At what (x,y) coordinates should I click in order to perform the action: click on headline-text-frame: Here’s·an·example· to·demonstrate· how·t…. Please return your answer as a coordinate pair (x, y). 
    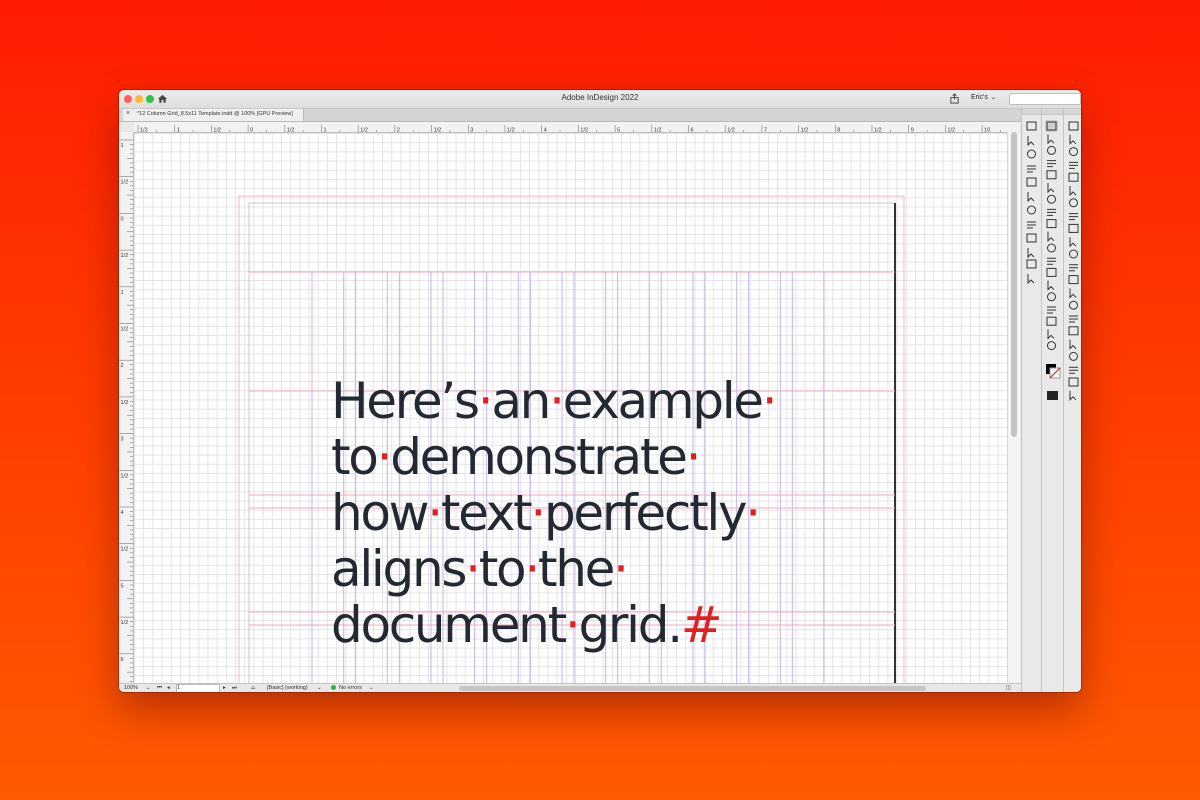
    Looking at the image, I should click on (554, 513).